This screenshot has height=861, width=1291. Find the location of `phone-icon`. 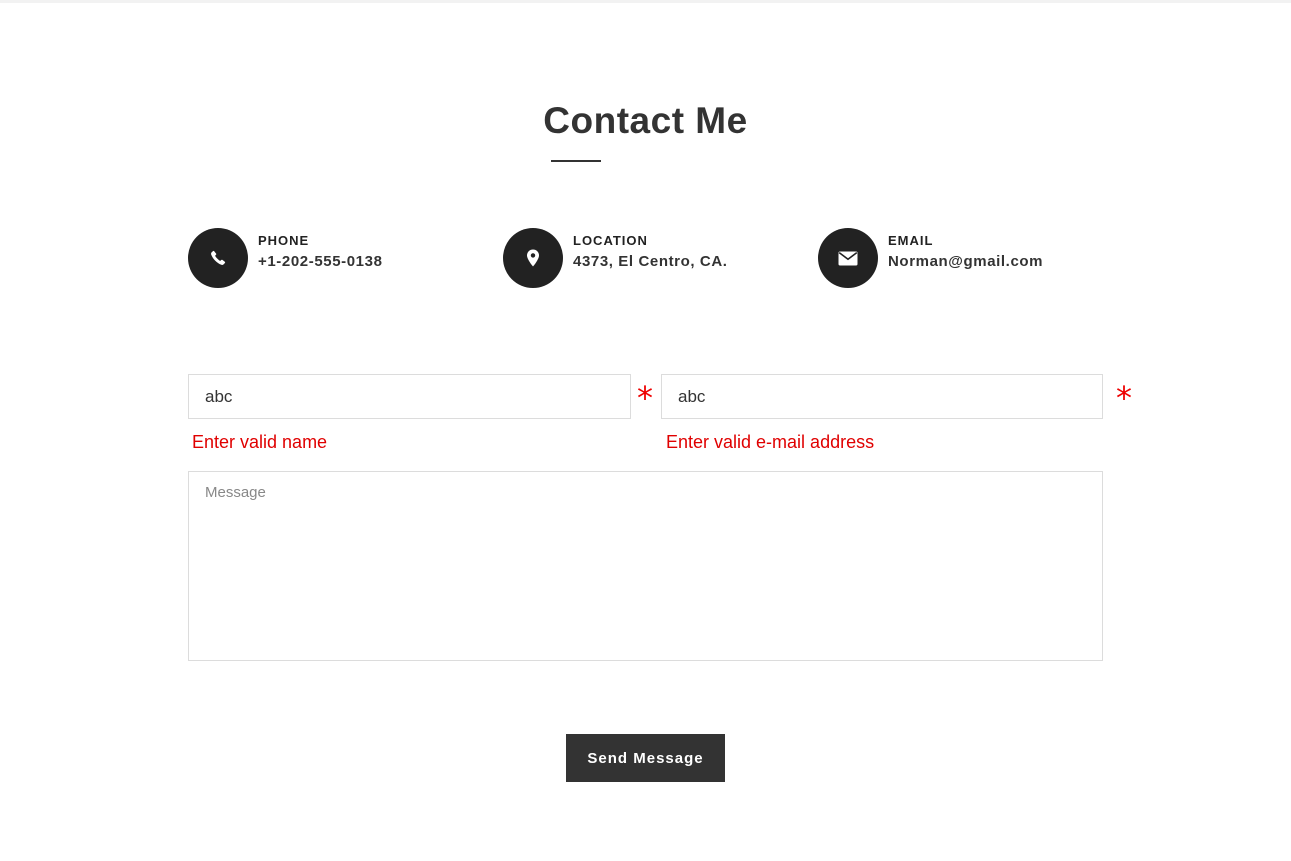

phone-icon is located at coordinates (218, 257).